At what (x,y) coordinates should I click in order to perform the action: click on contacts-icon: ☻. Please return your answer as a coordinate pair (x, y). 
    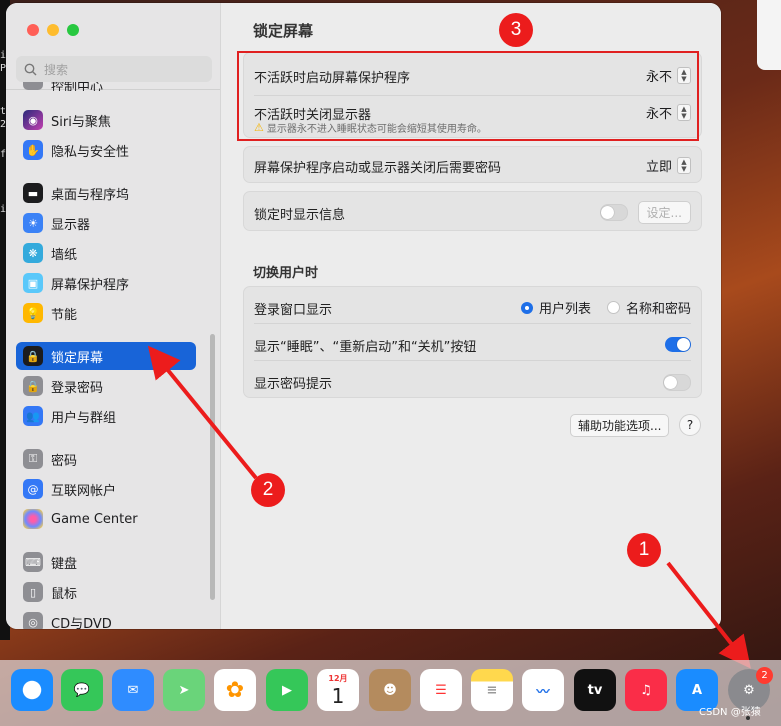
    Looking at the image, I should click on (390, 690).